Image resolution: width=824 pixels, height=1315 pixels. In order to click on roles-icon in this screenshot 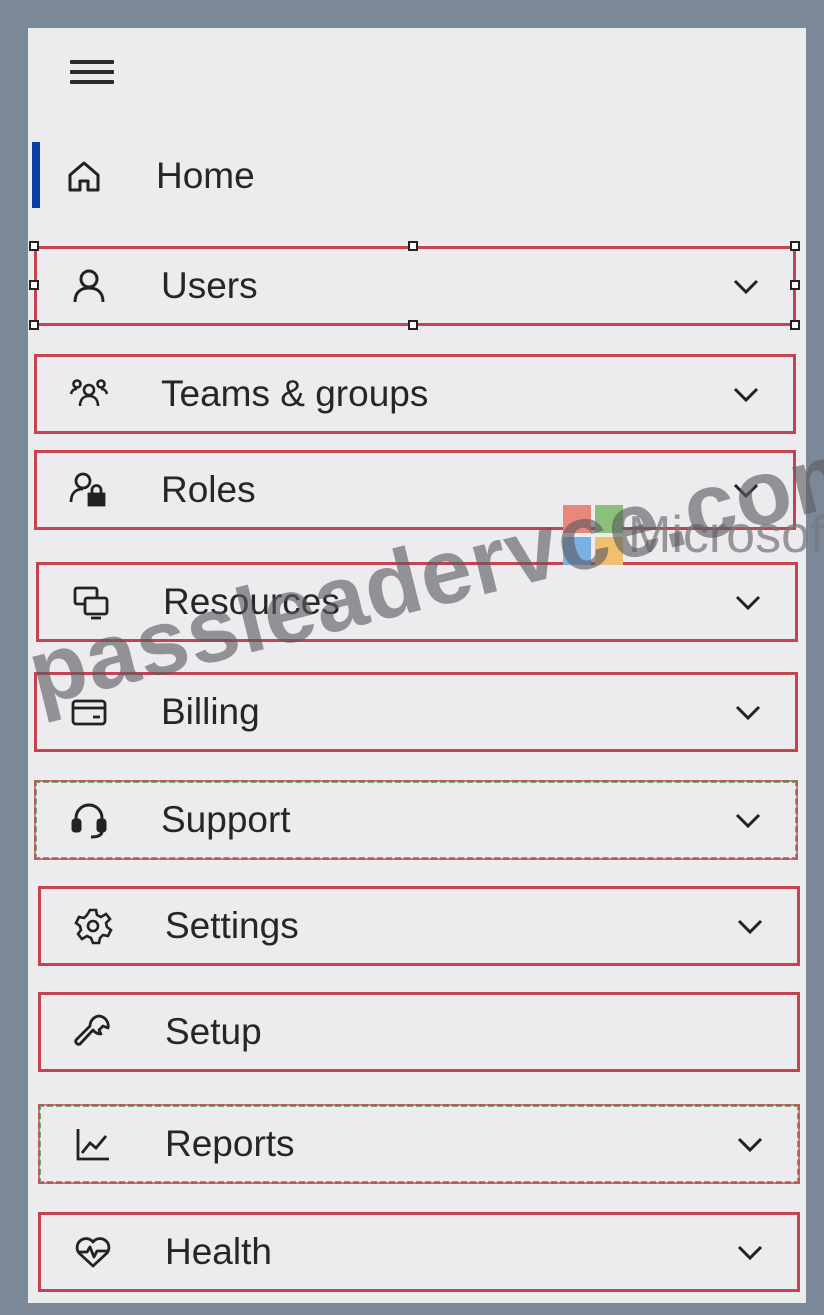, I will do `click(89, 490)`.